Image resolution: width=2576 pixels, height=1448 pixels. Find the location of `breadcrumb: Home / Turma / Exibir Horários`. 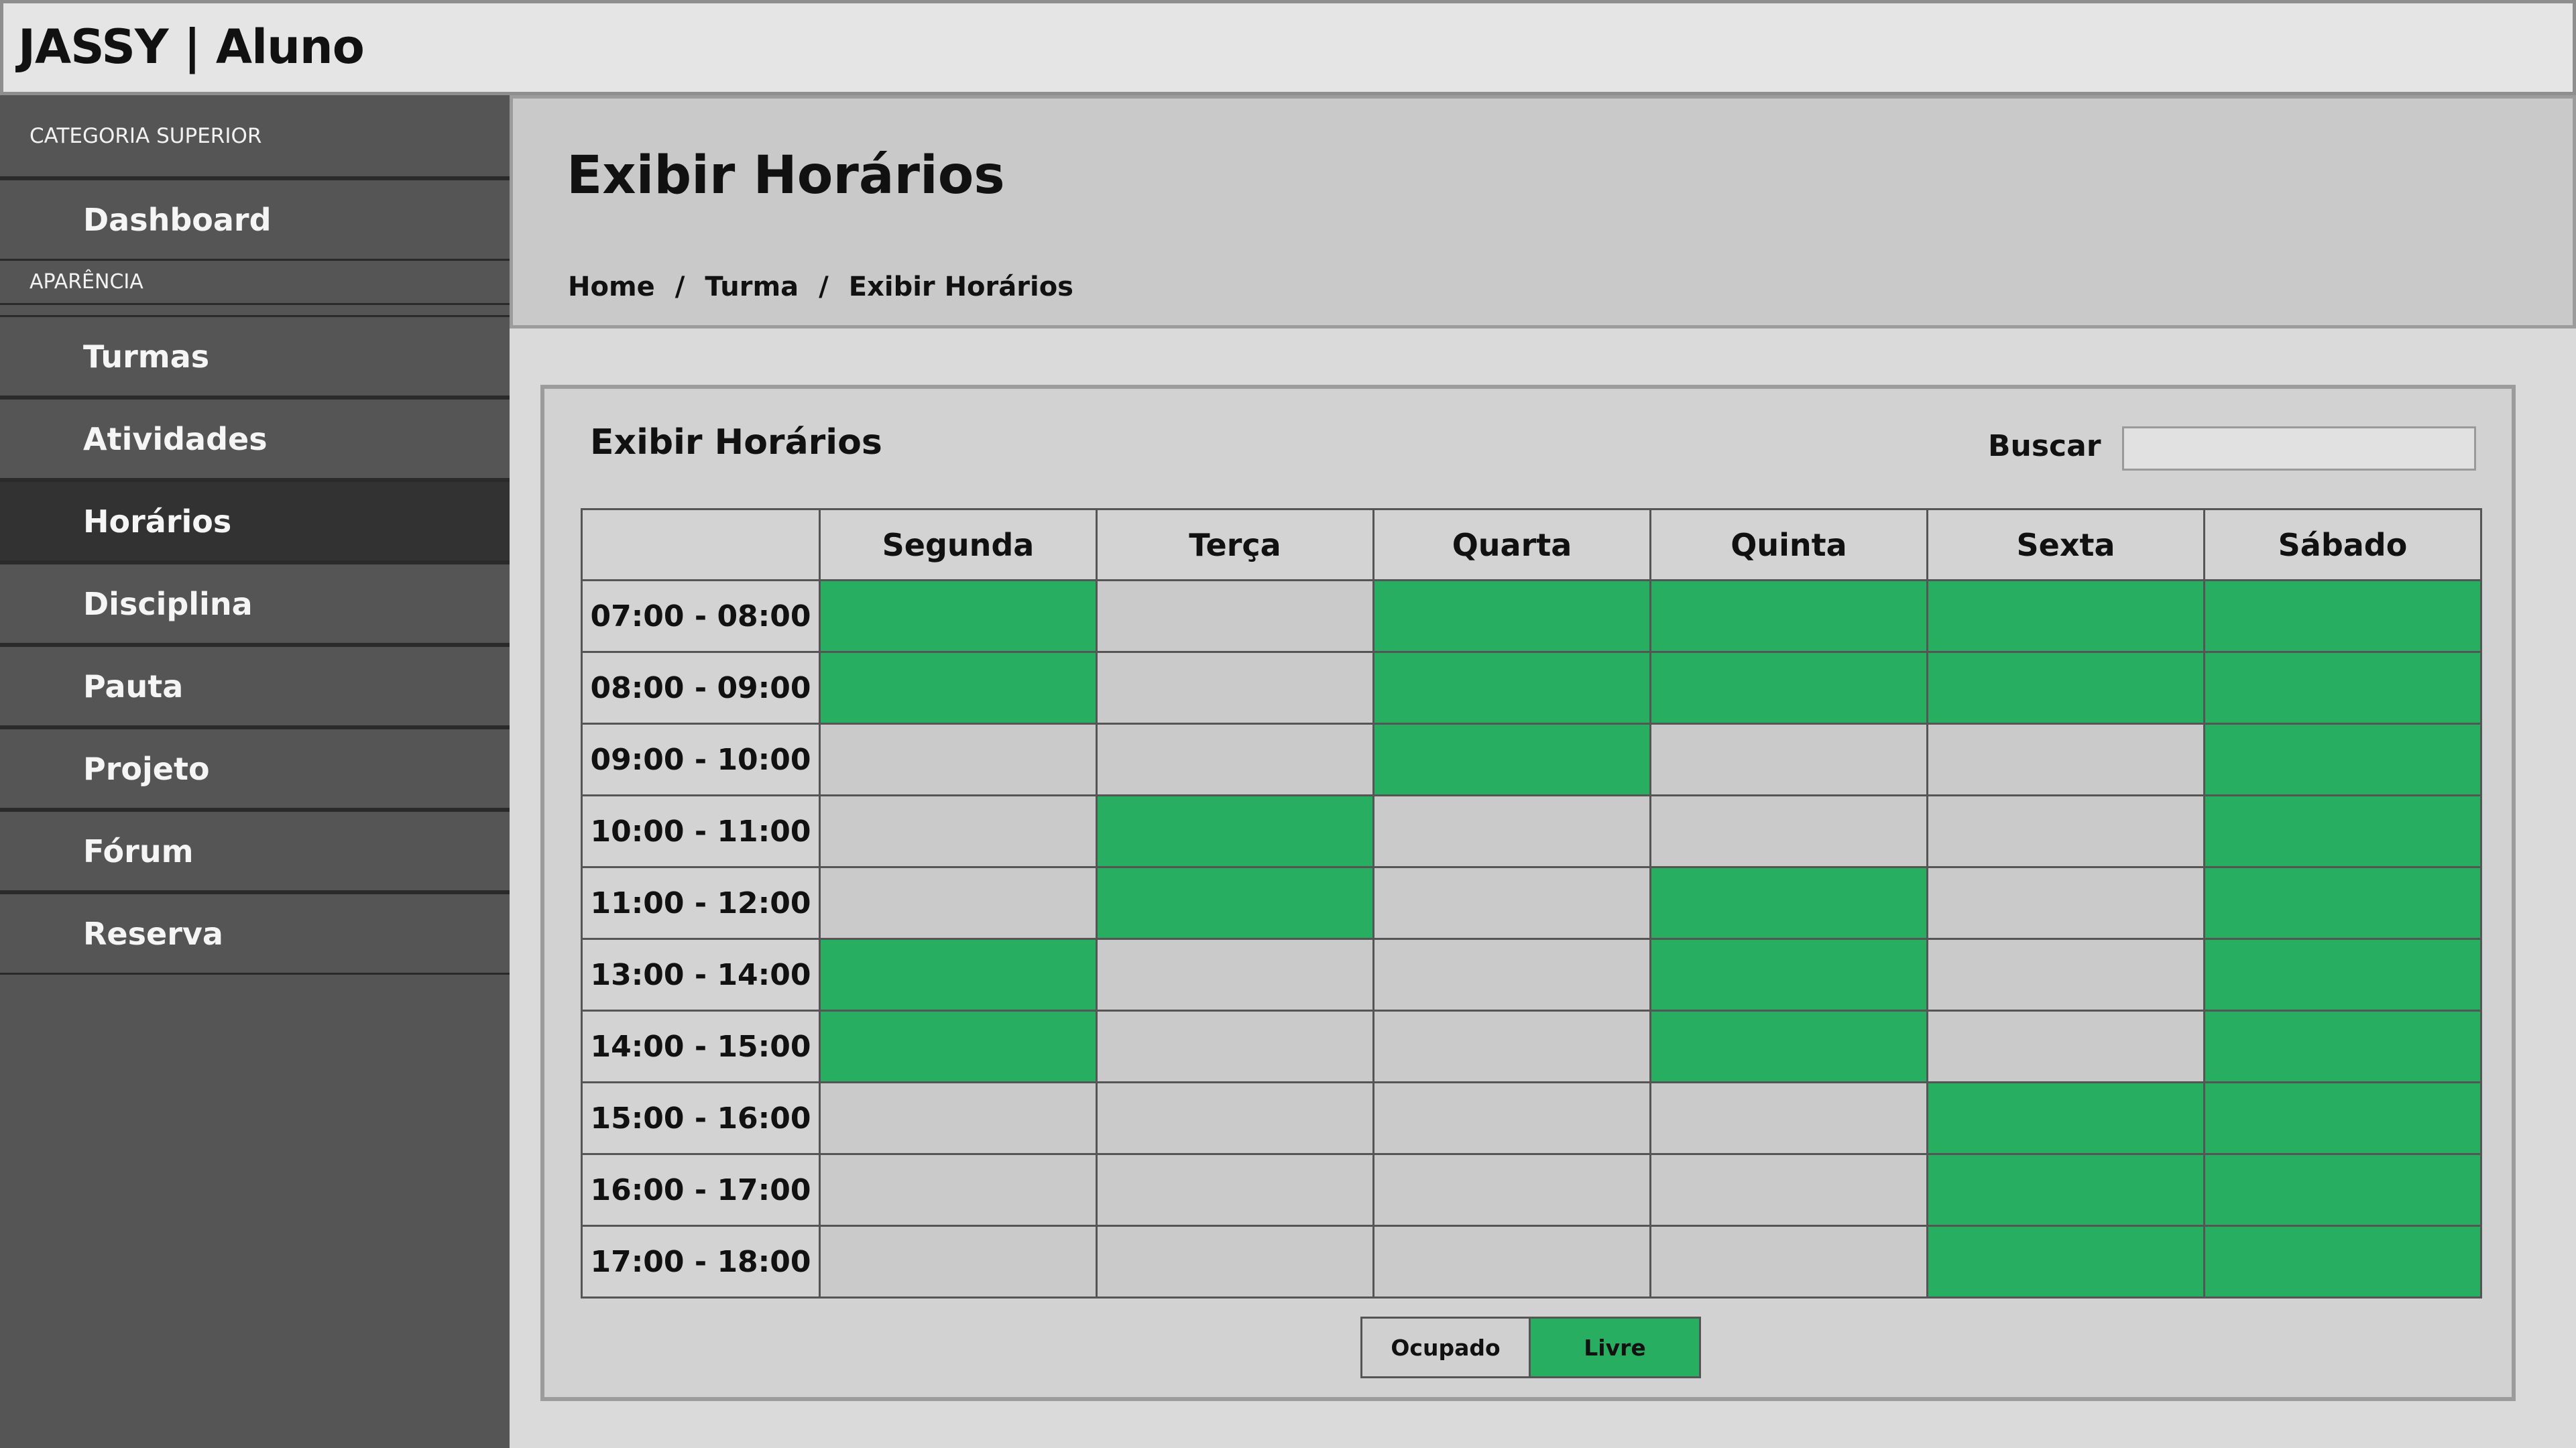

breadcrumb: Home / Turma / Exibir Horários is located at coordinates (820, 287).